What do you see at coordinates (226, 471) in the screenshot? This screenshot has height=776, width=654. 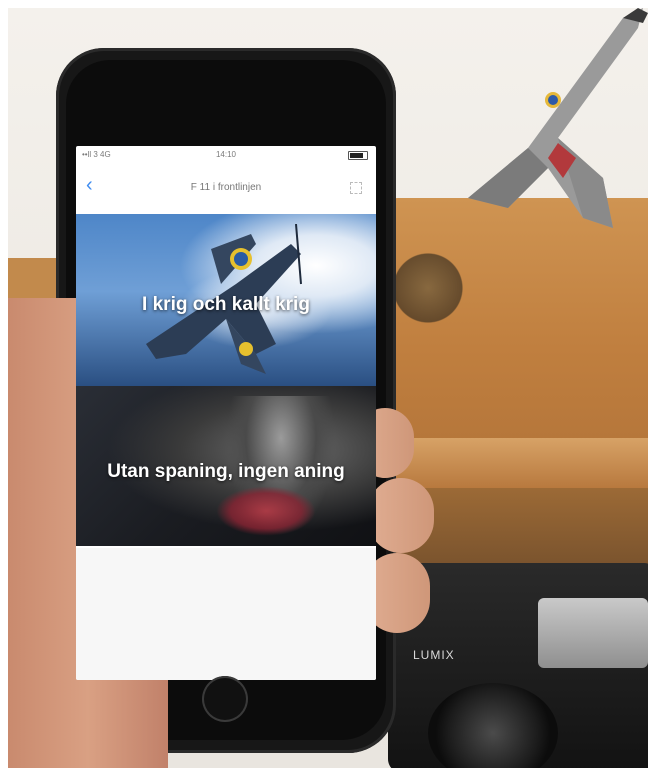 I see `card-title: Utan spaning, ingen aning` at bounding box center [226, 471].